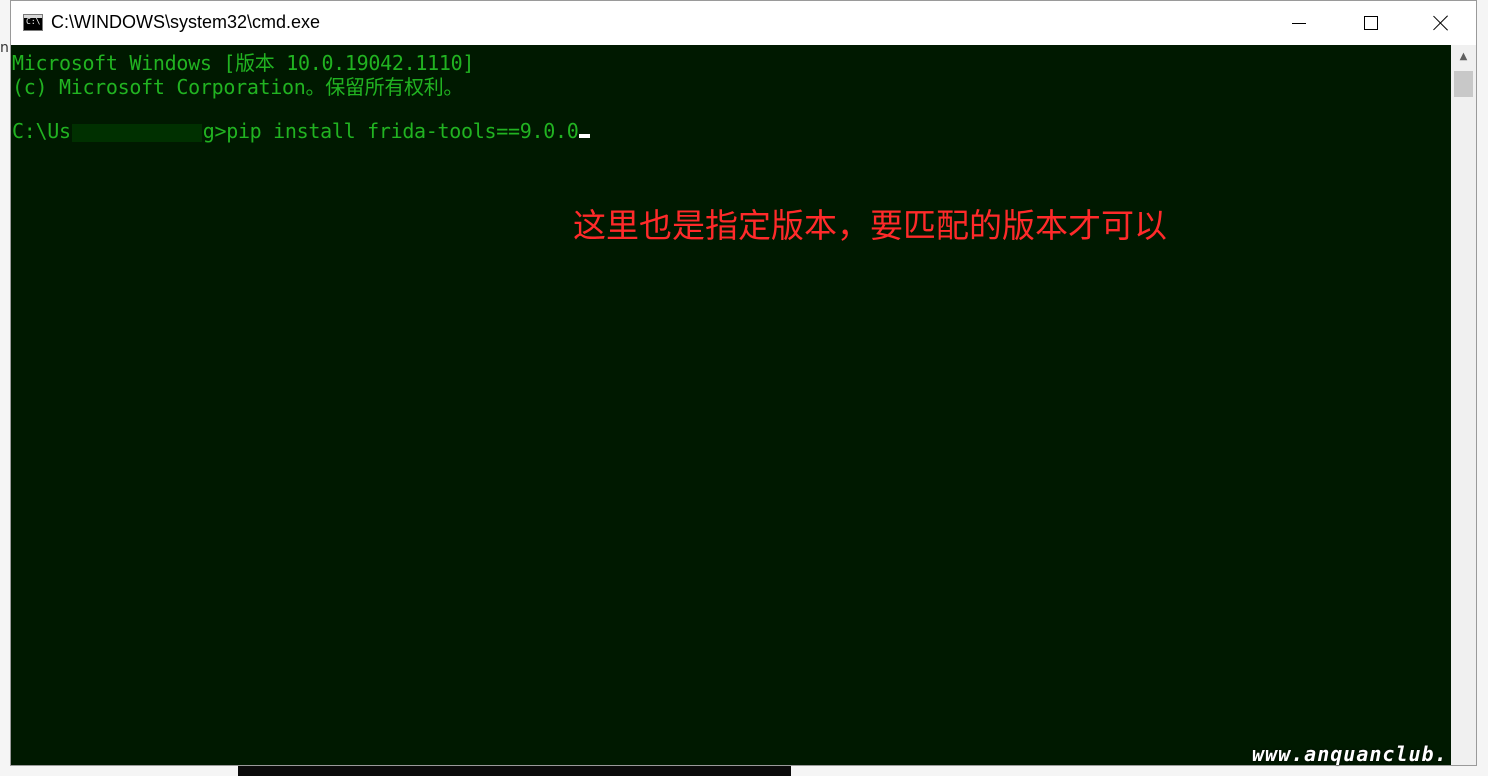 This screenshot has height=776, width=1488. I want to click on close-icon, so click(1441, 23).